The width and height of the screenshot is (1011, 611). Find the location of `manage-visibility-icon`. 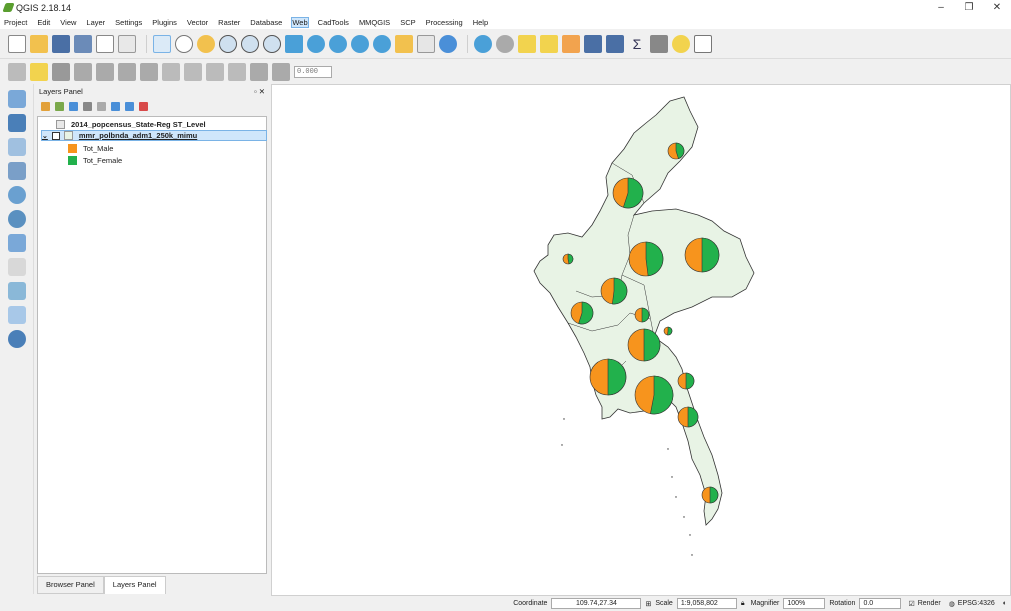

manage-visibility-icon is located at coordinates (73, 106).